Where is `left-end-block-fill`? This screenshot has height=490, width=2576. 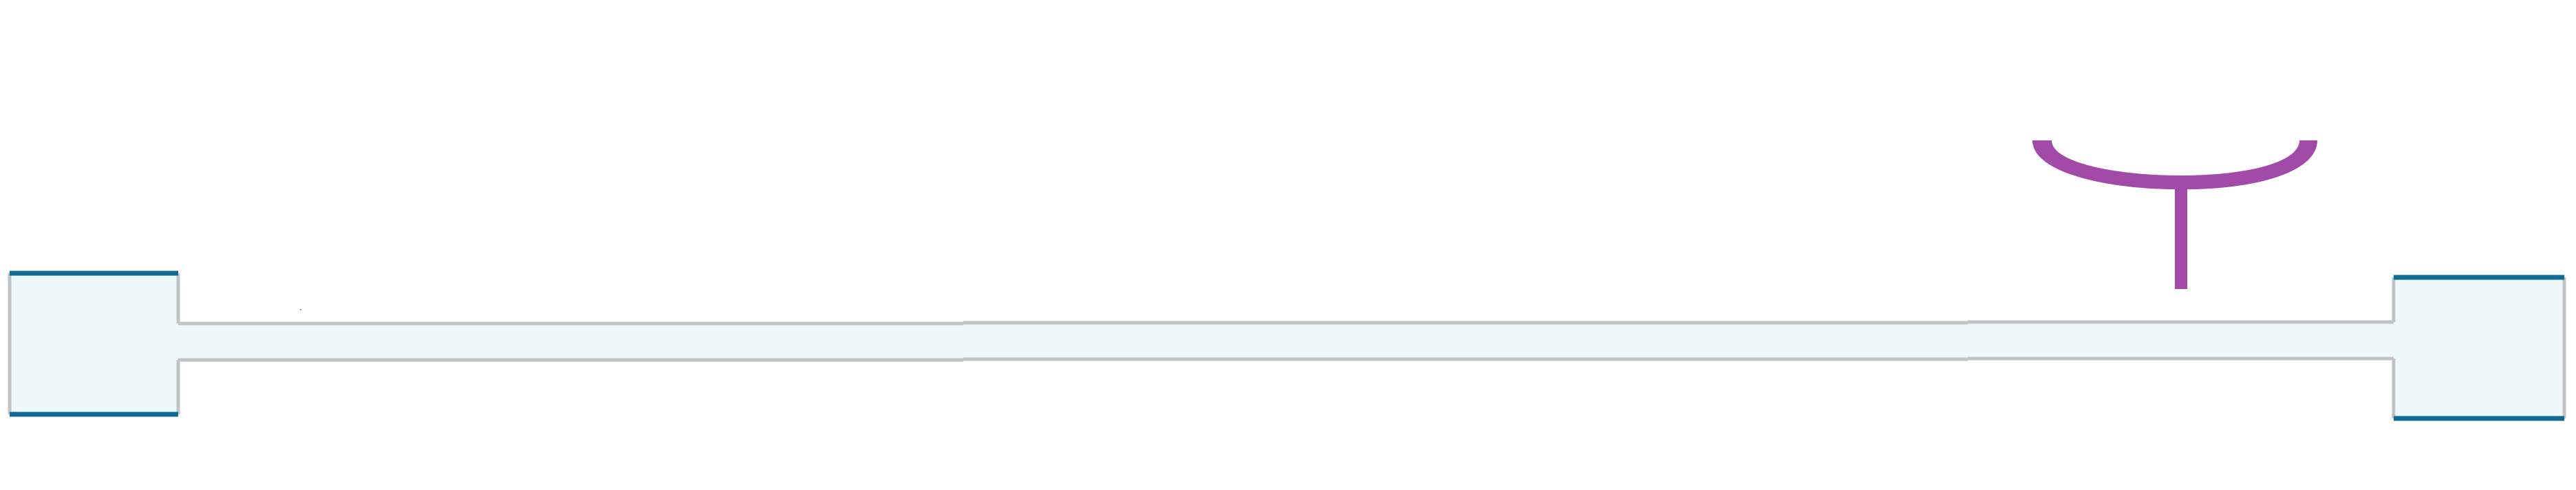 left-end-block-fill is located at coordinates (94, 343).